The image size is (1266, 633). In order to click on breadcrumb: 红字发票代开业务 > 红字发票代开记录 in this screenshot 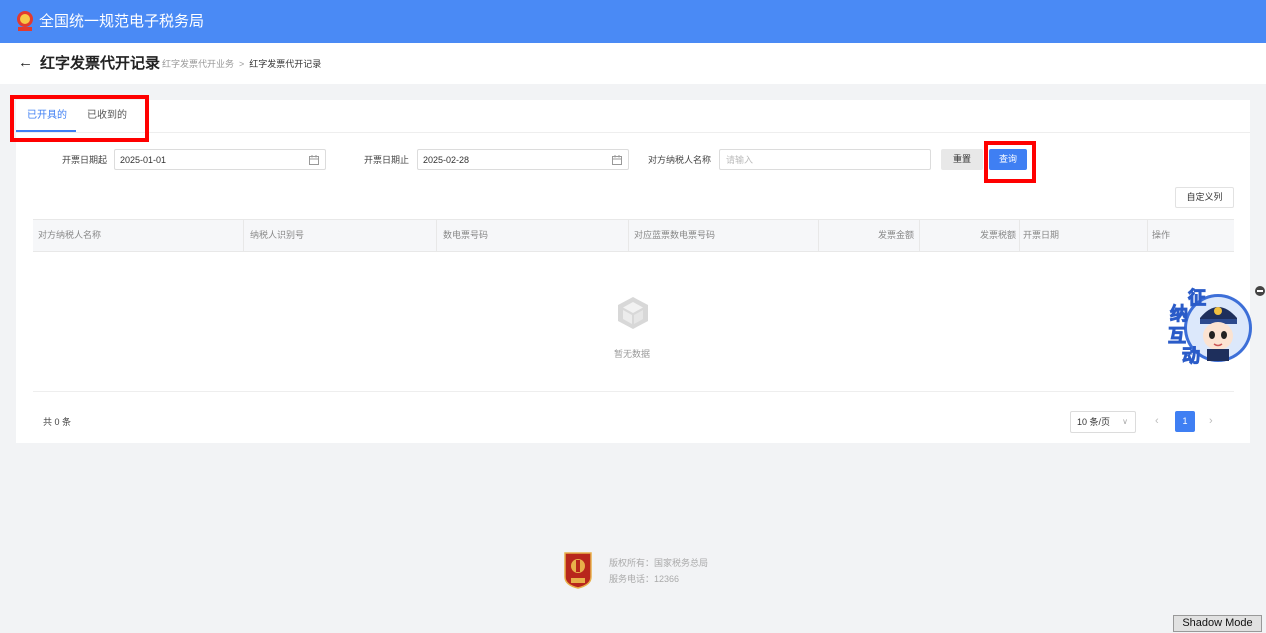, I will do `click(241, 64)`.